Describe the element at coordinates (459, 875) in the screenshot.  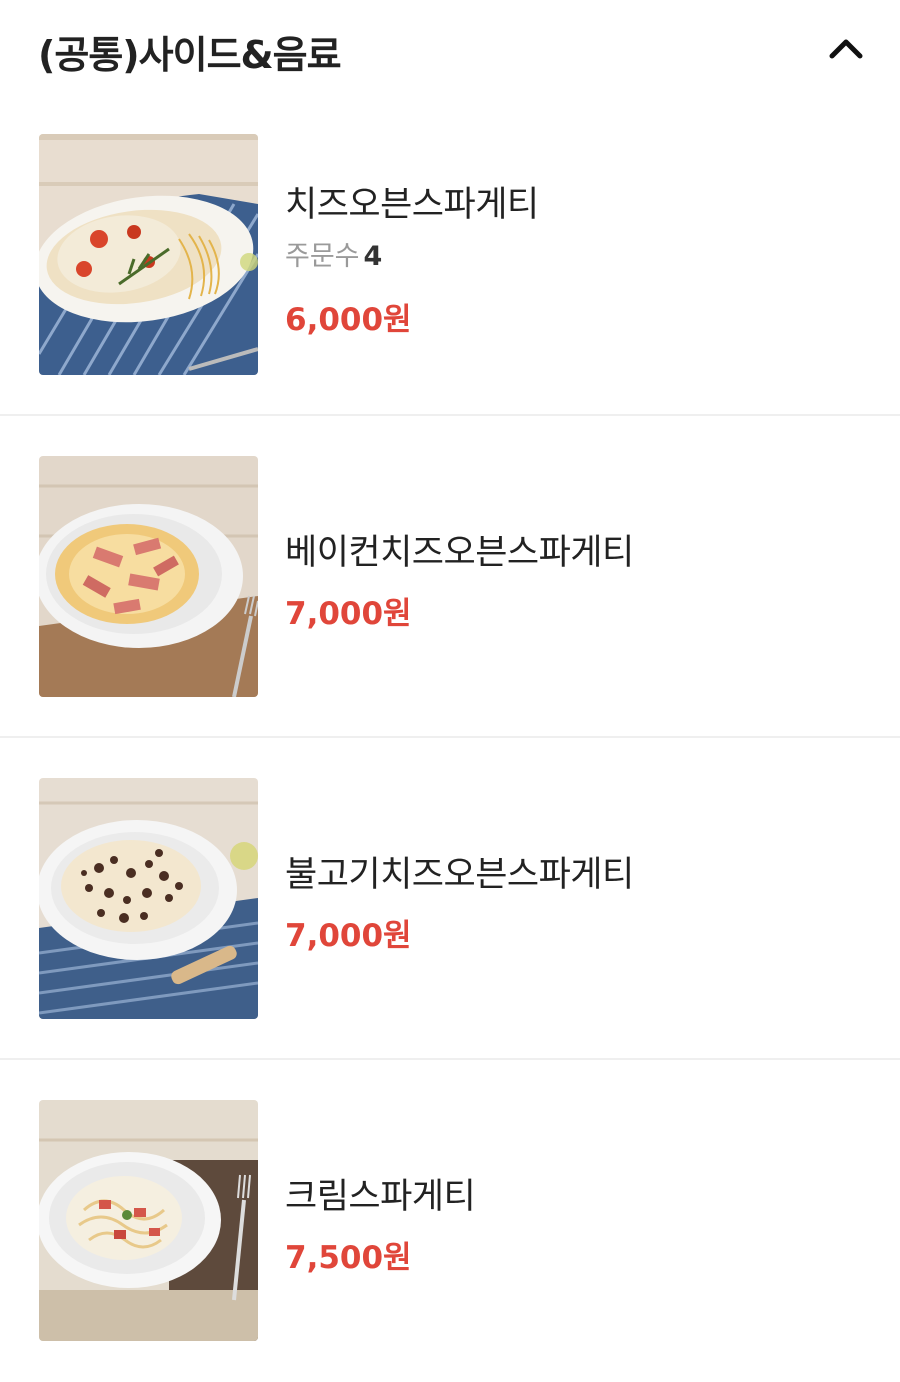
I see `item-name: 불고기치즈오븐스파게티` at that location.